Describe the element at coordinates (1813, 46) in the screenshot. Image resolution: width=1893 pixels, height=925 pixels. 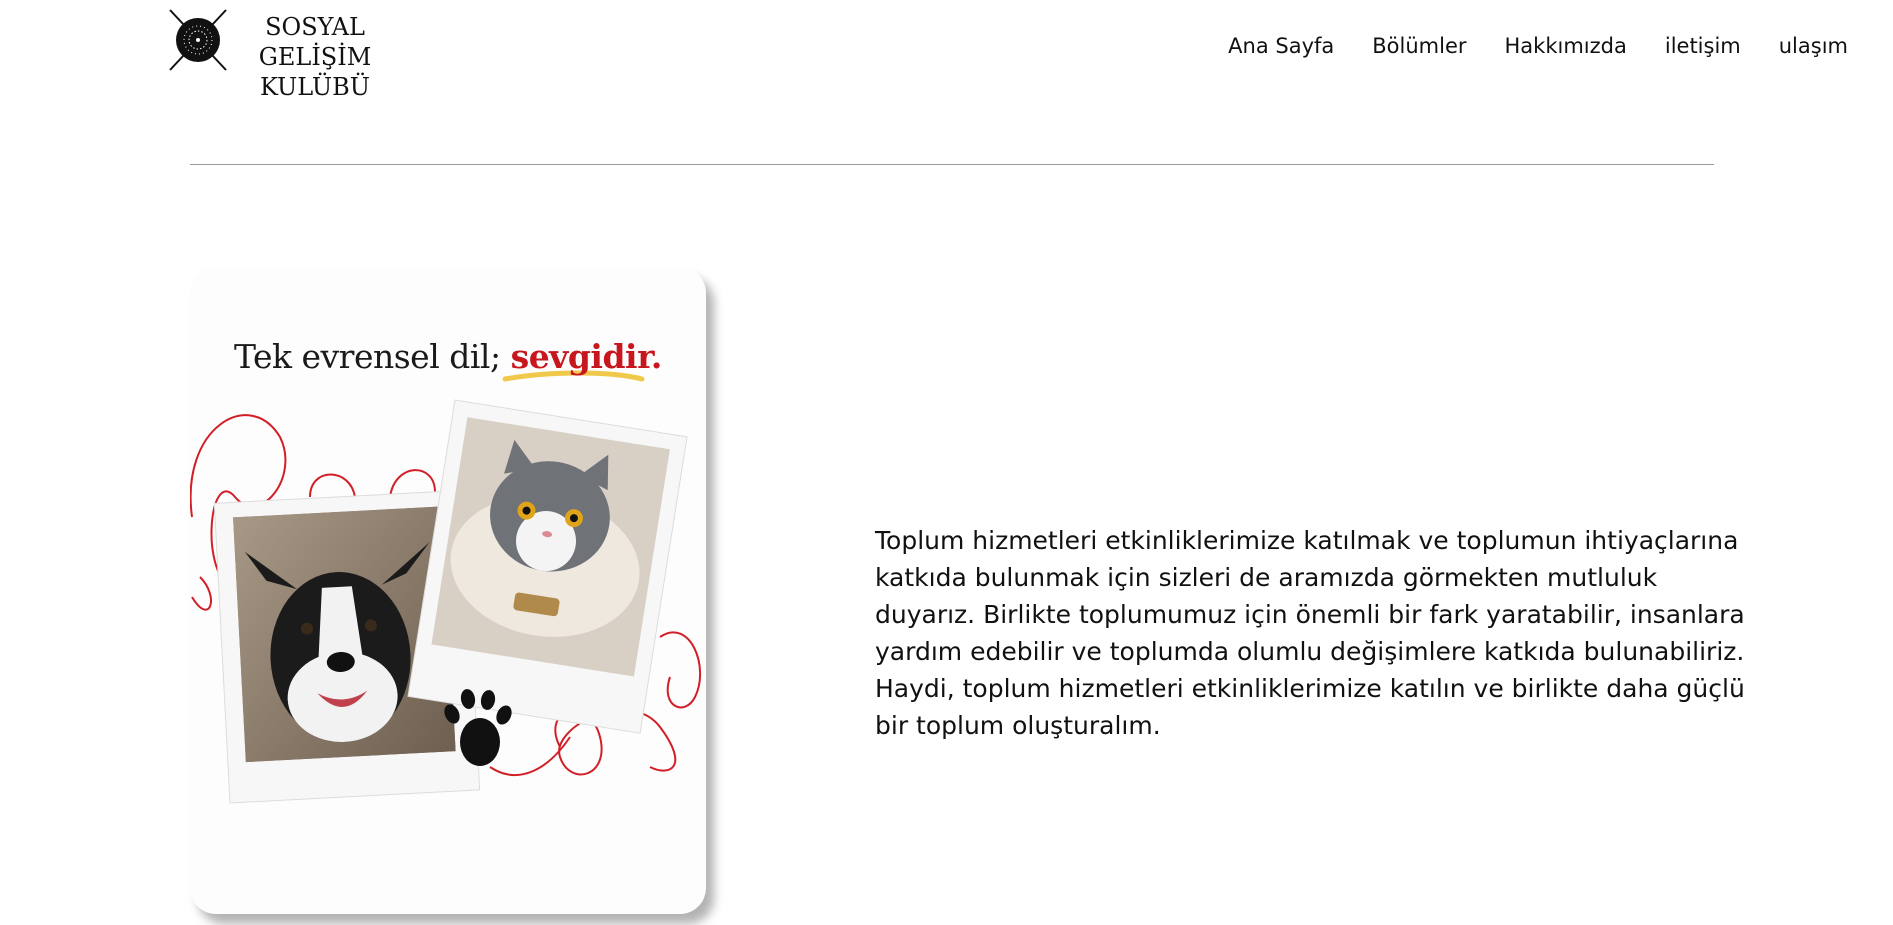
I see `nav-item-ulasim: ulaşım` at that location.